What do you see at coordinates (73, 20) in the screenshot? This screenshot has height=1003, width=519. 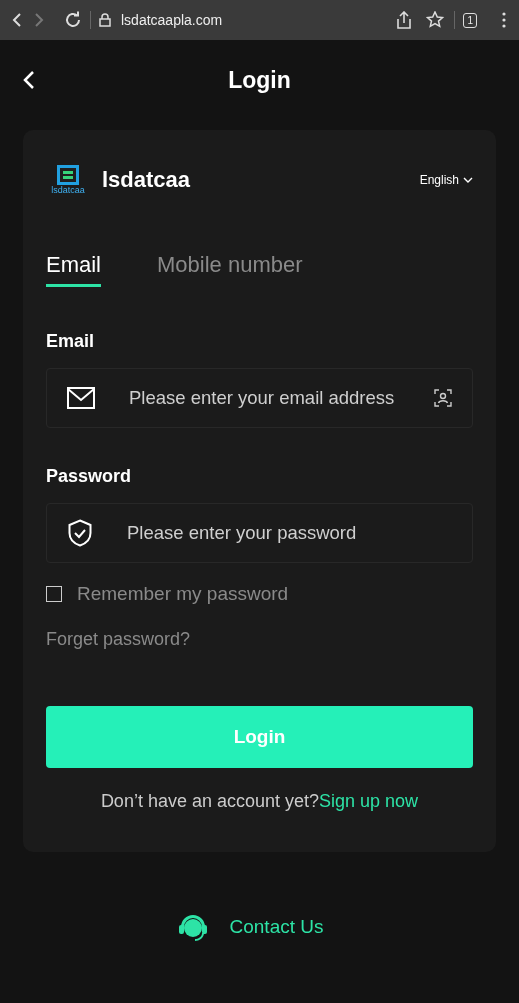 I see `reload-icon` at bounding box center [73, 20].